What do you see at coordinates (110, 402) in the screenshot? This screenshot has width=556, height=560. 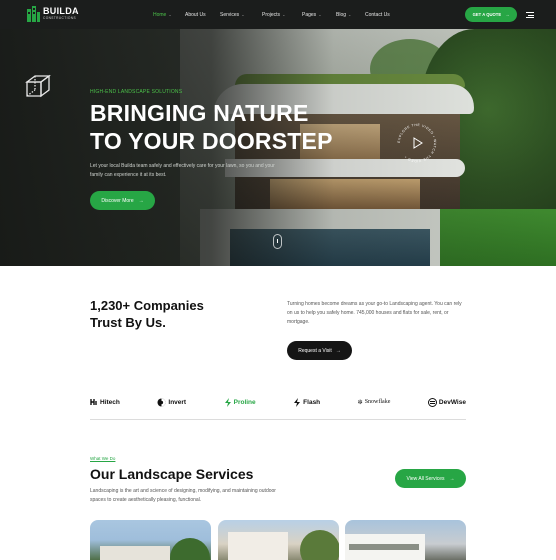 I see `brand-label: Hitech` at bounding box center [110, 402].